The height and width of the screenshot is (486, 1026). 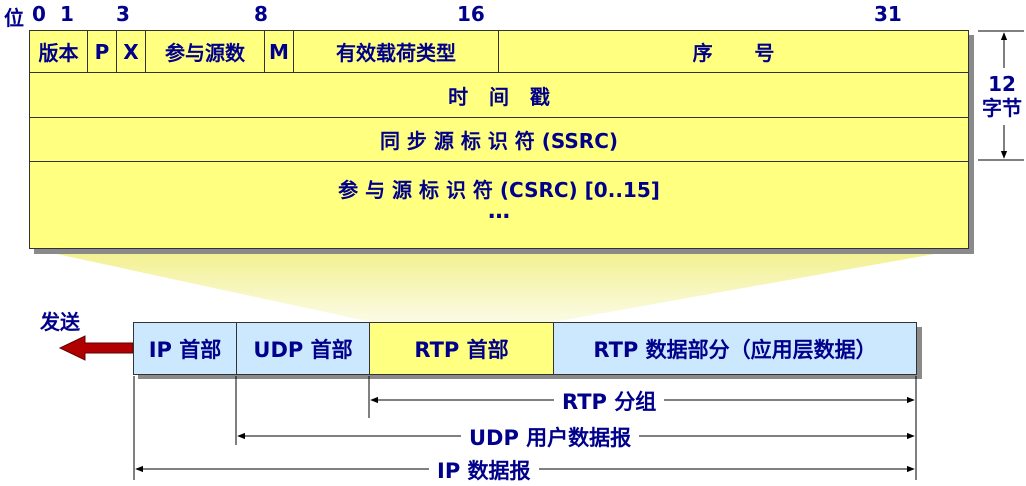 I want to click on size-label: 12 字节, so click(x=1002, y=96).